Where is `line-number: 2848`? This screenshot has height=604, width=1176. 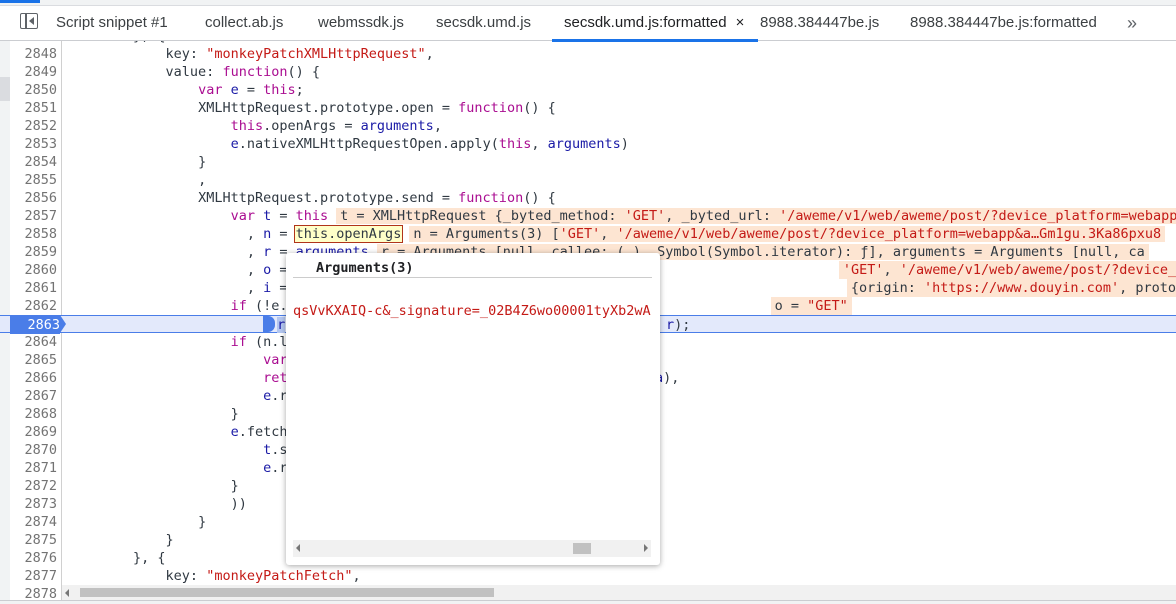 line-number: 2848 is located at coordinates (33, 54).